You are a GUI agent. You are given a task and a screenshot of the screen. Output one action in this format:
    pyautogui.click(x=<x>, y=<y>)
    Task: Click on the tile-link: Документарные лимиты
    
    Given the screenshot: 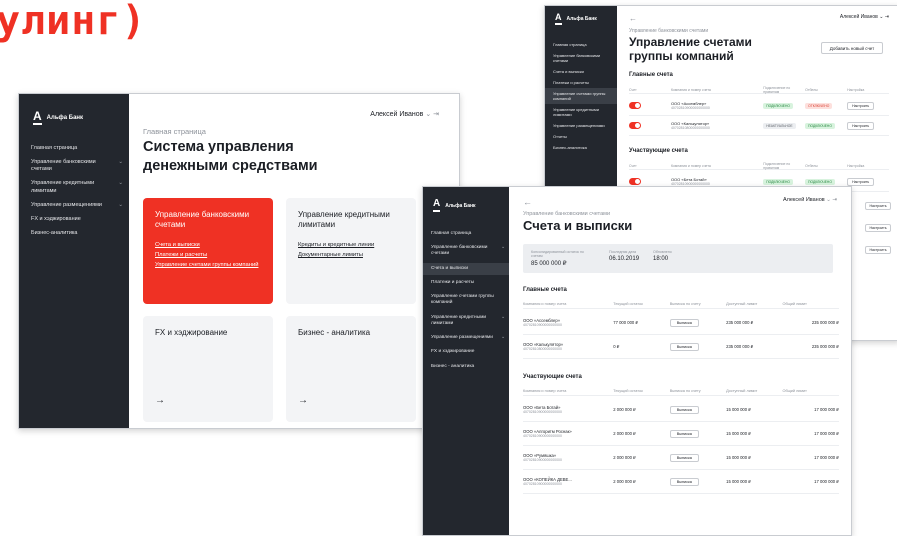 What is the action you would take?
    pyautogui.click(x=351, y=255)
    